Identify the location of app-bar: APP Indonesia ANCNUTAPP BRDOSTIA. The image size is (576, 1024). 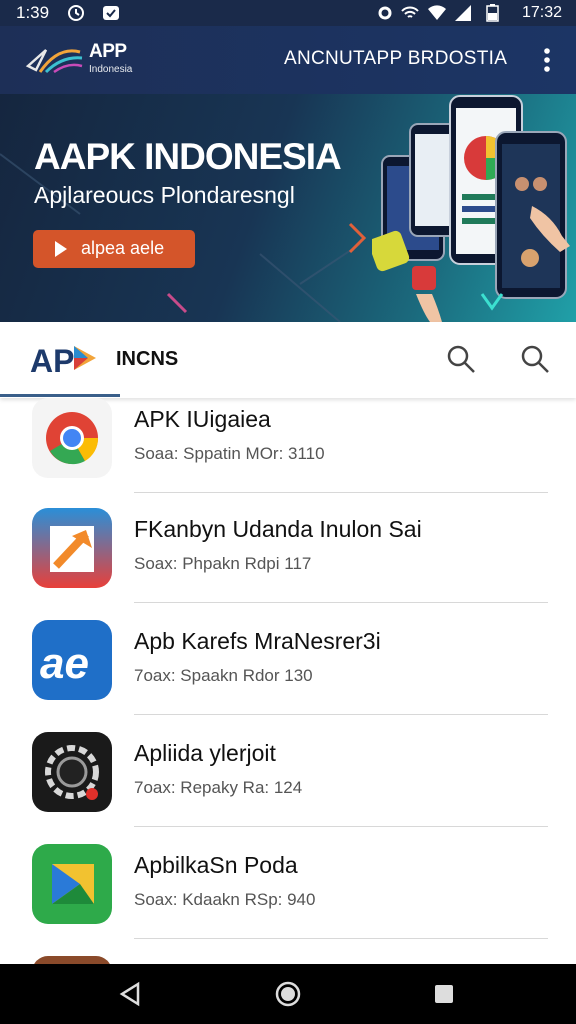
(288, 60).